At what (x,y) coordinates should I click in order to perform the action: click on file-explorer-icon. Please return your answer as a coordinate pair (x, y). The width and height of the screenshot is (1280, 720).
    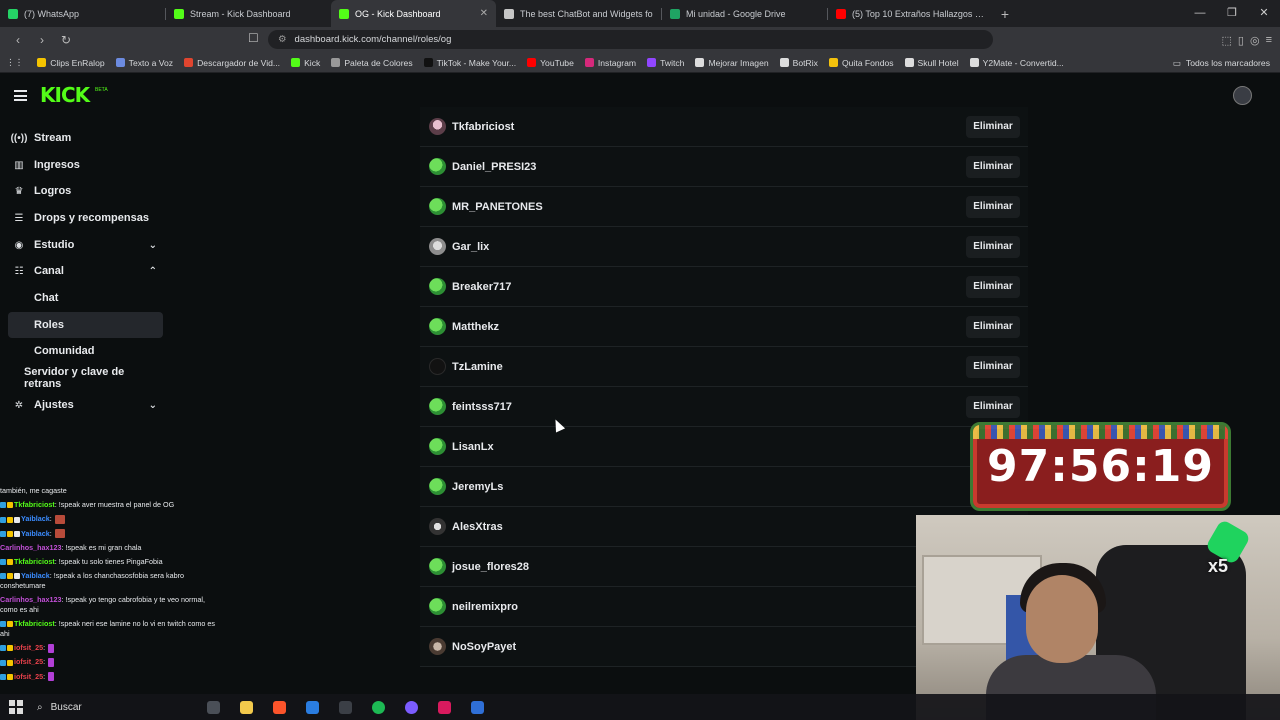
    Looking at the image, I should click on (246, 707).